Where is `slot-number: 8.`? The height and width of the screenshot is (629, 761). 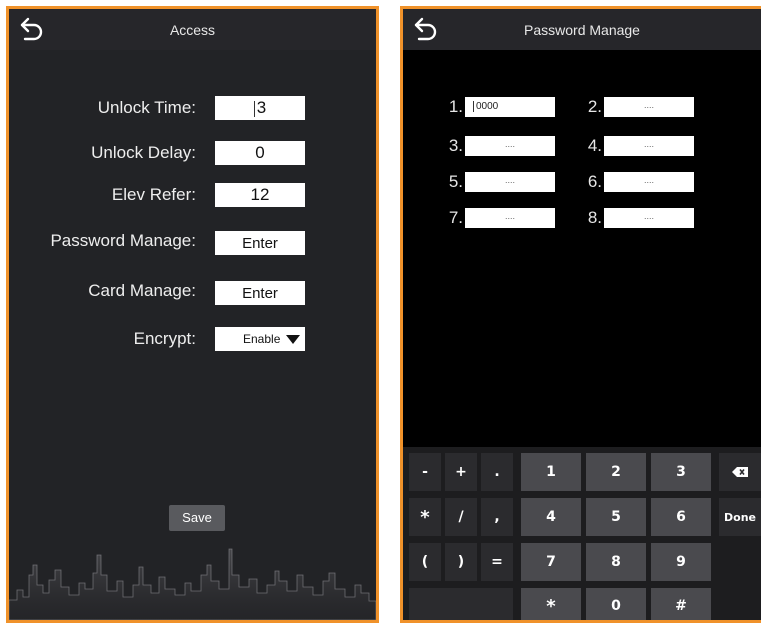
slot-number: 8. is located at coordinates (594, 217).